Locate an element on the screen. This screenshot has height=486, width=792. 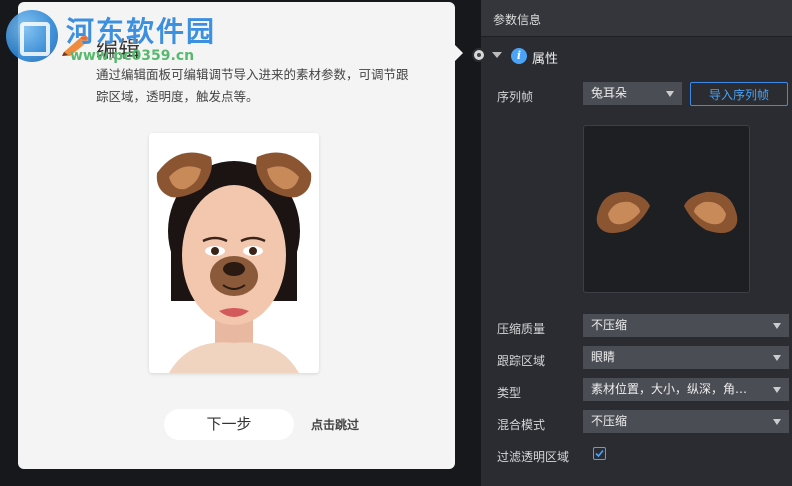
tutorial-description: 通过编辑面板可编辑调节导入进来的素材参数，可调节跟踪区域，透明度，触发点等。 is located at coordinates (252, 85).